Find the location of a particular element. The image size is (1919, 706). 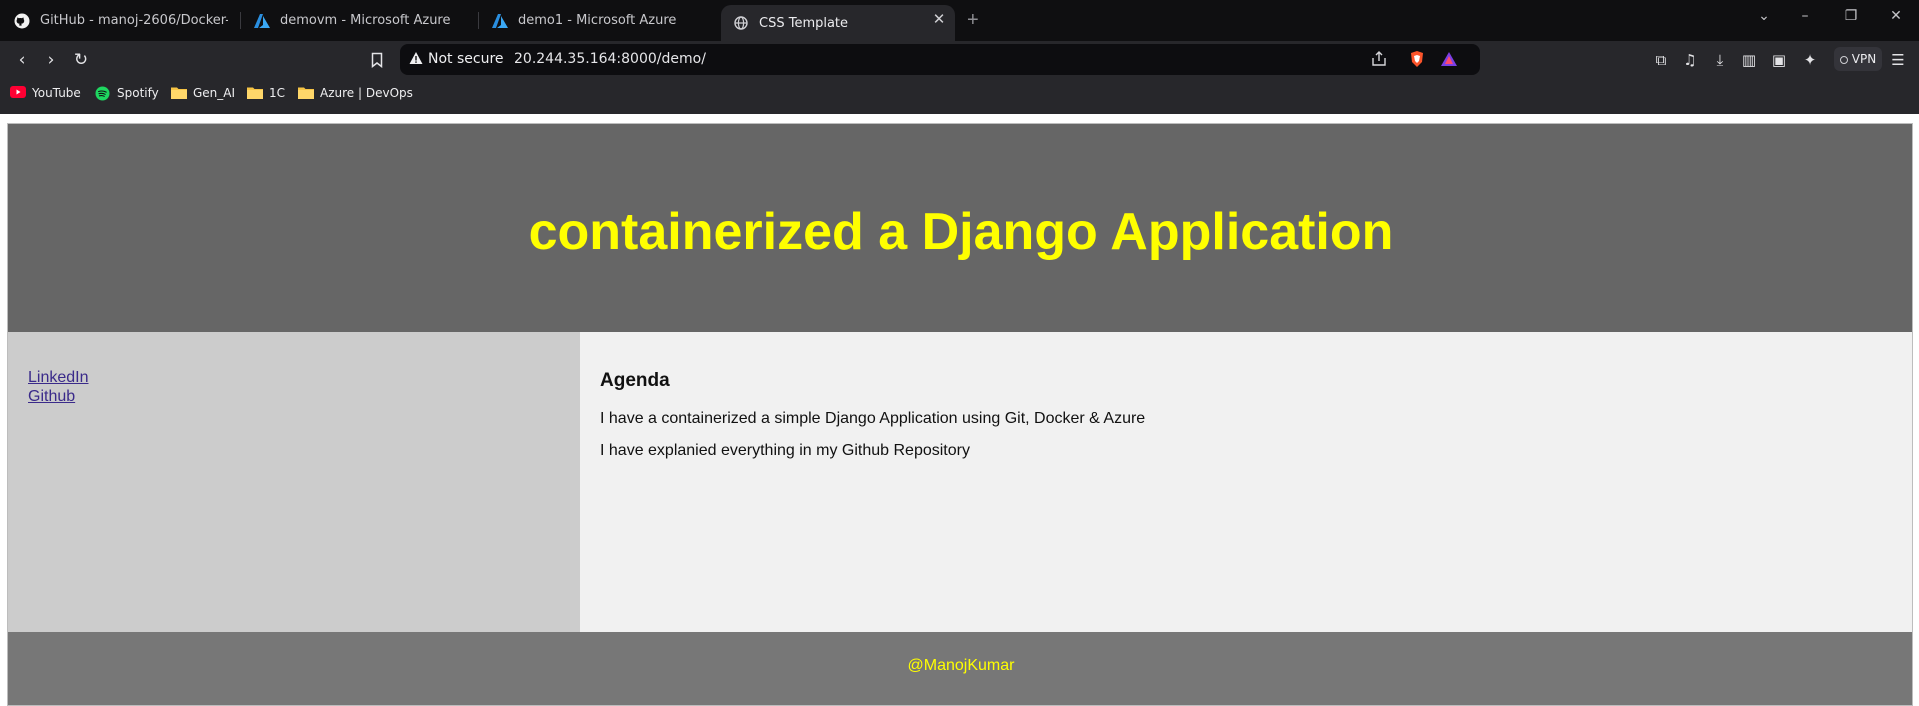

tab-title: demovm - Microsoft Azure is located at coordinates (365, 20).